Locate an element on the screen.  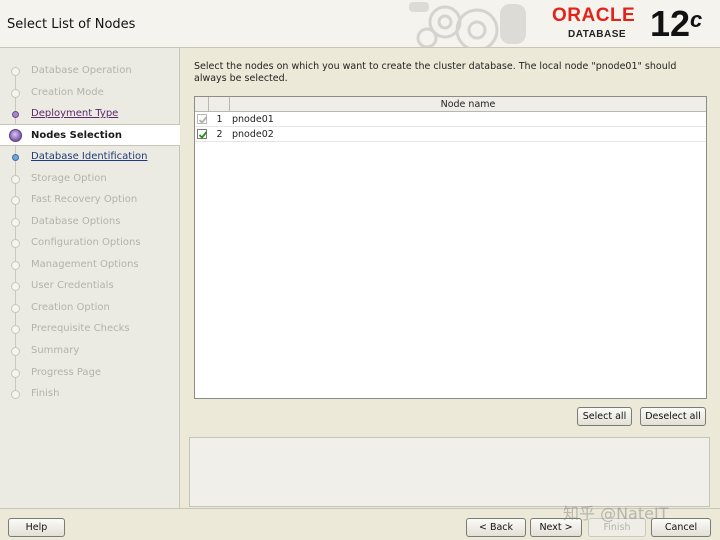
step-creation-option: Creation Option is located at coordinates (90, 308).